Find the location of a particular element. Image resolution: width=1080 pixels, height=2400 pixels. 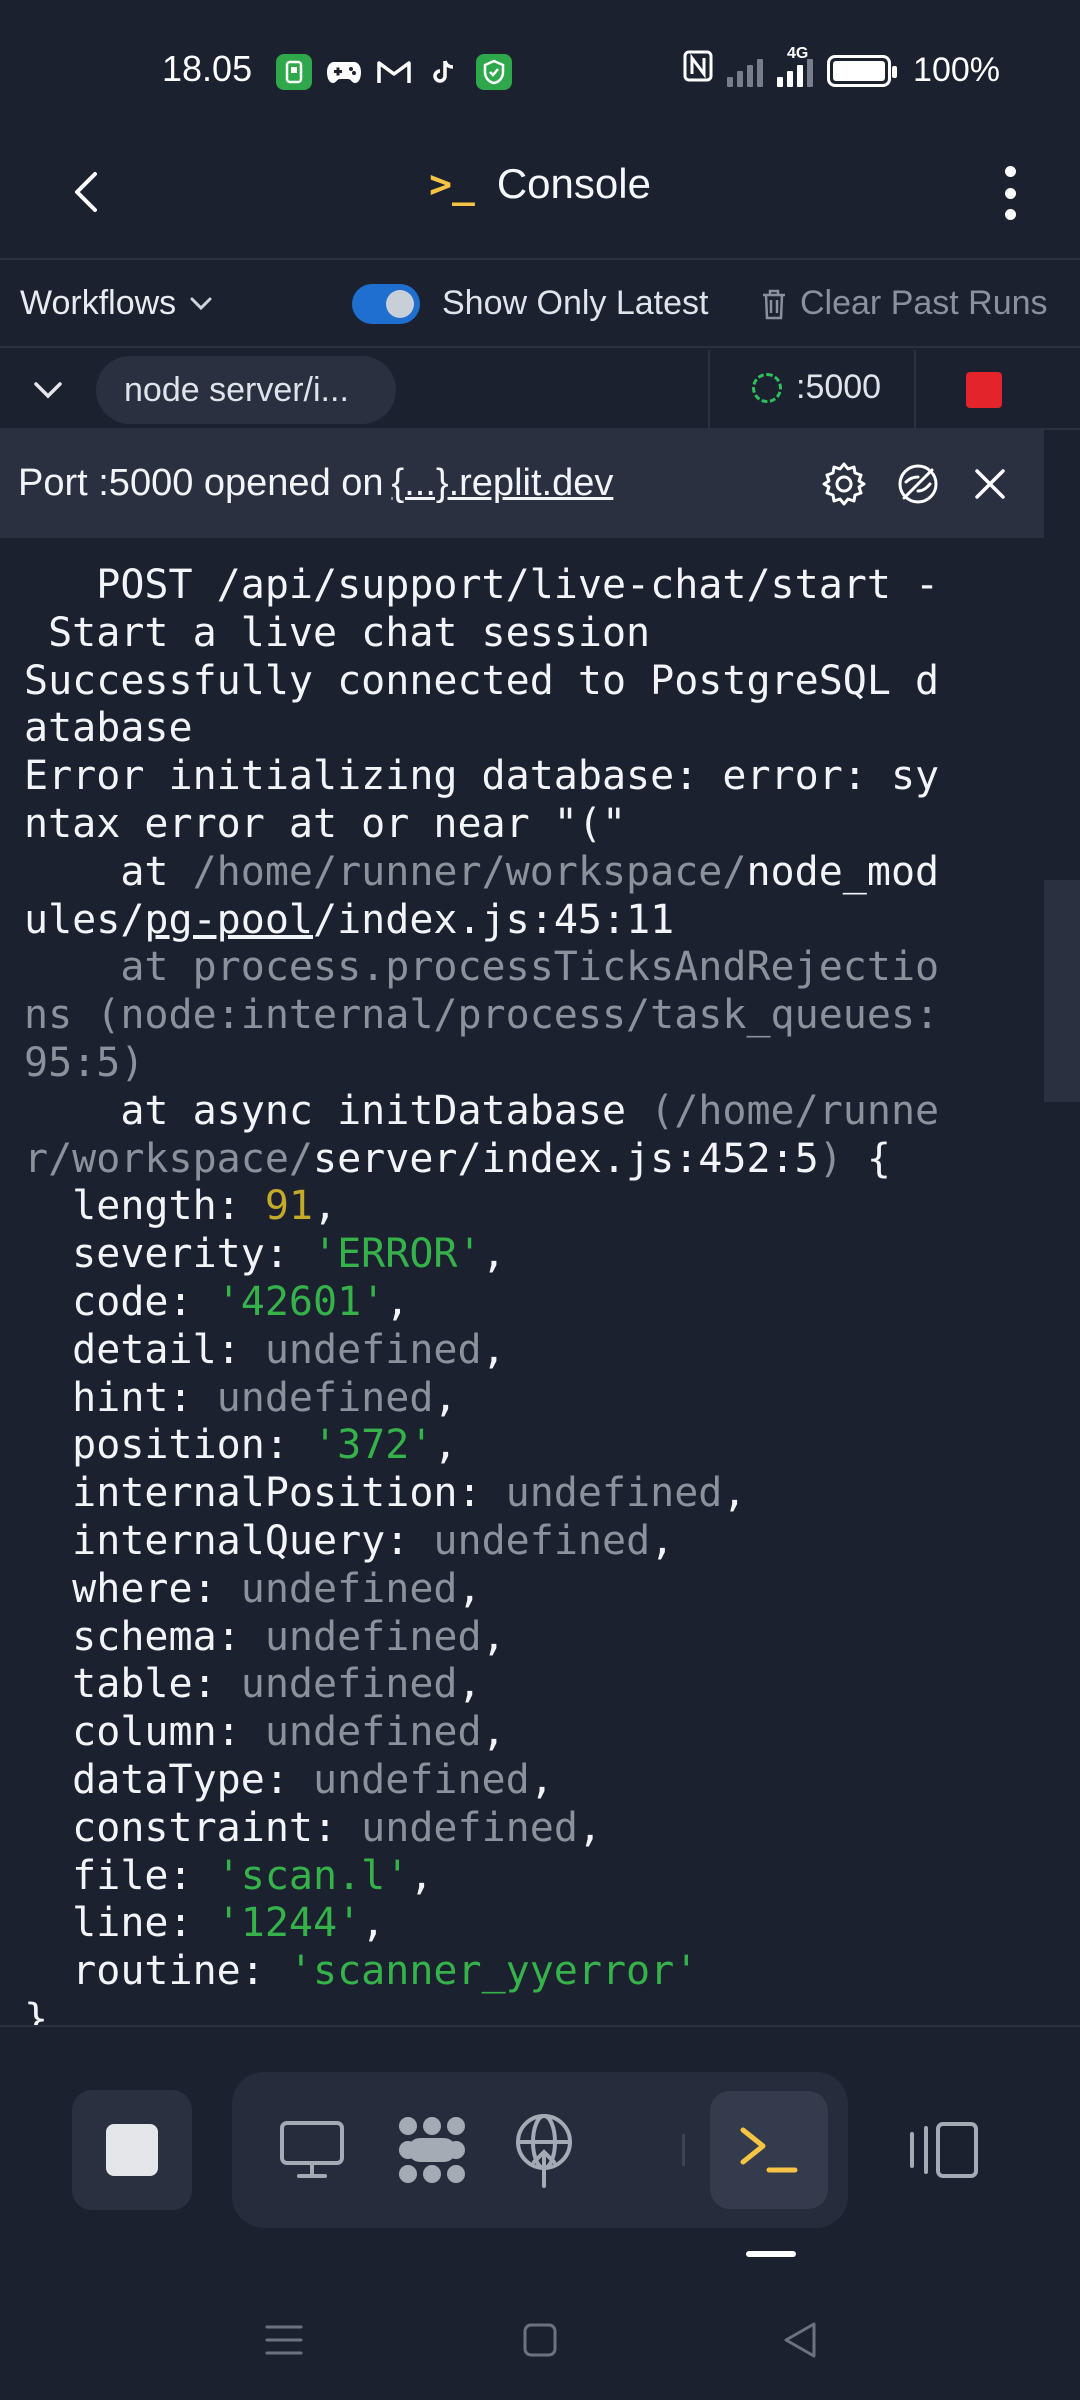

port-label: :5000 is located at coordinates (839, 387).